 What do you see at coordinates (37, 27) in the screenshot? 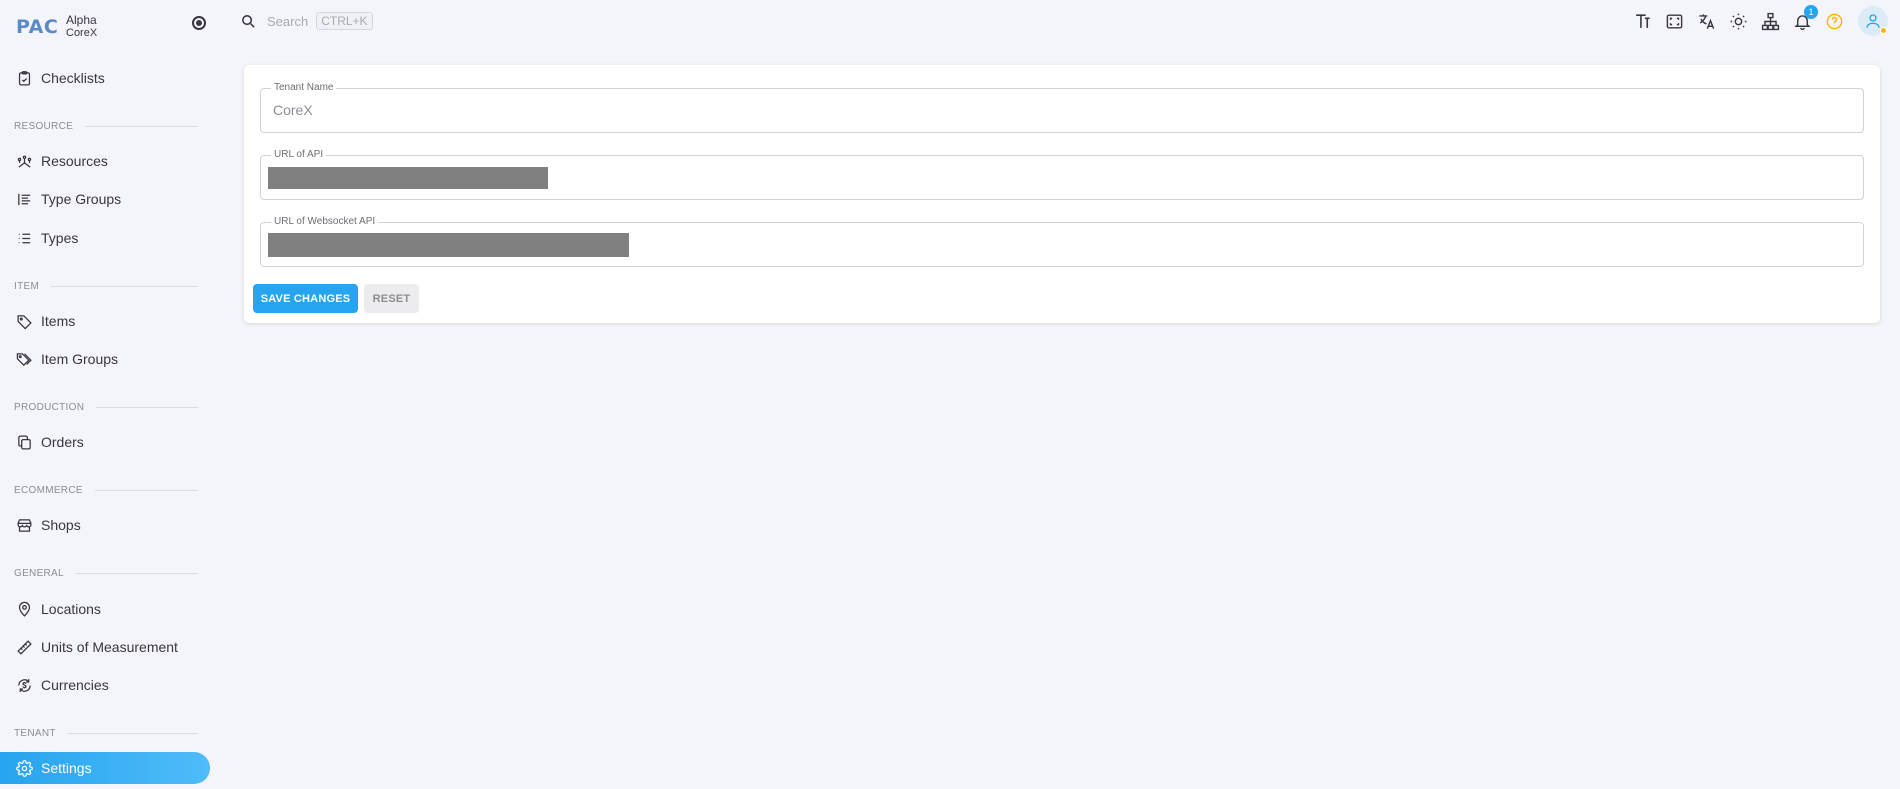
I see `brand-logo: PAC` at bounding box center [37, 27].